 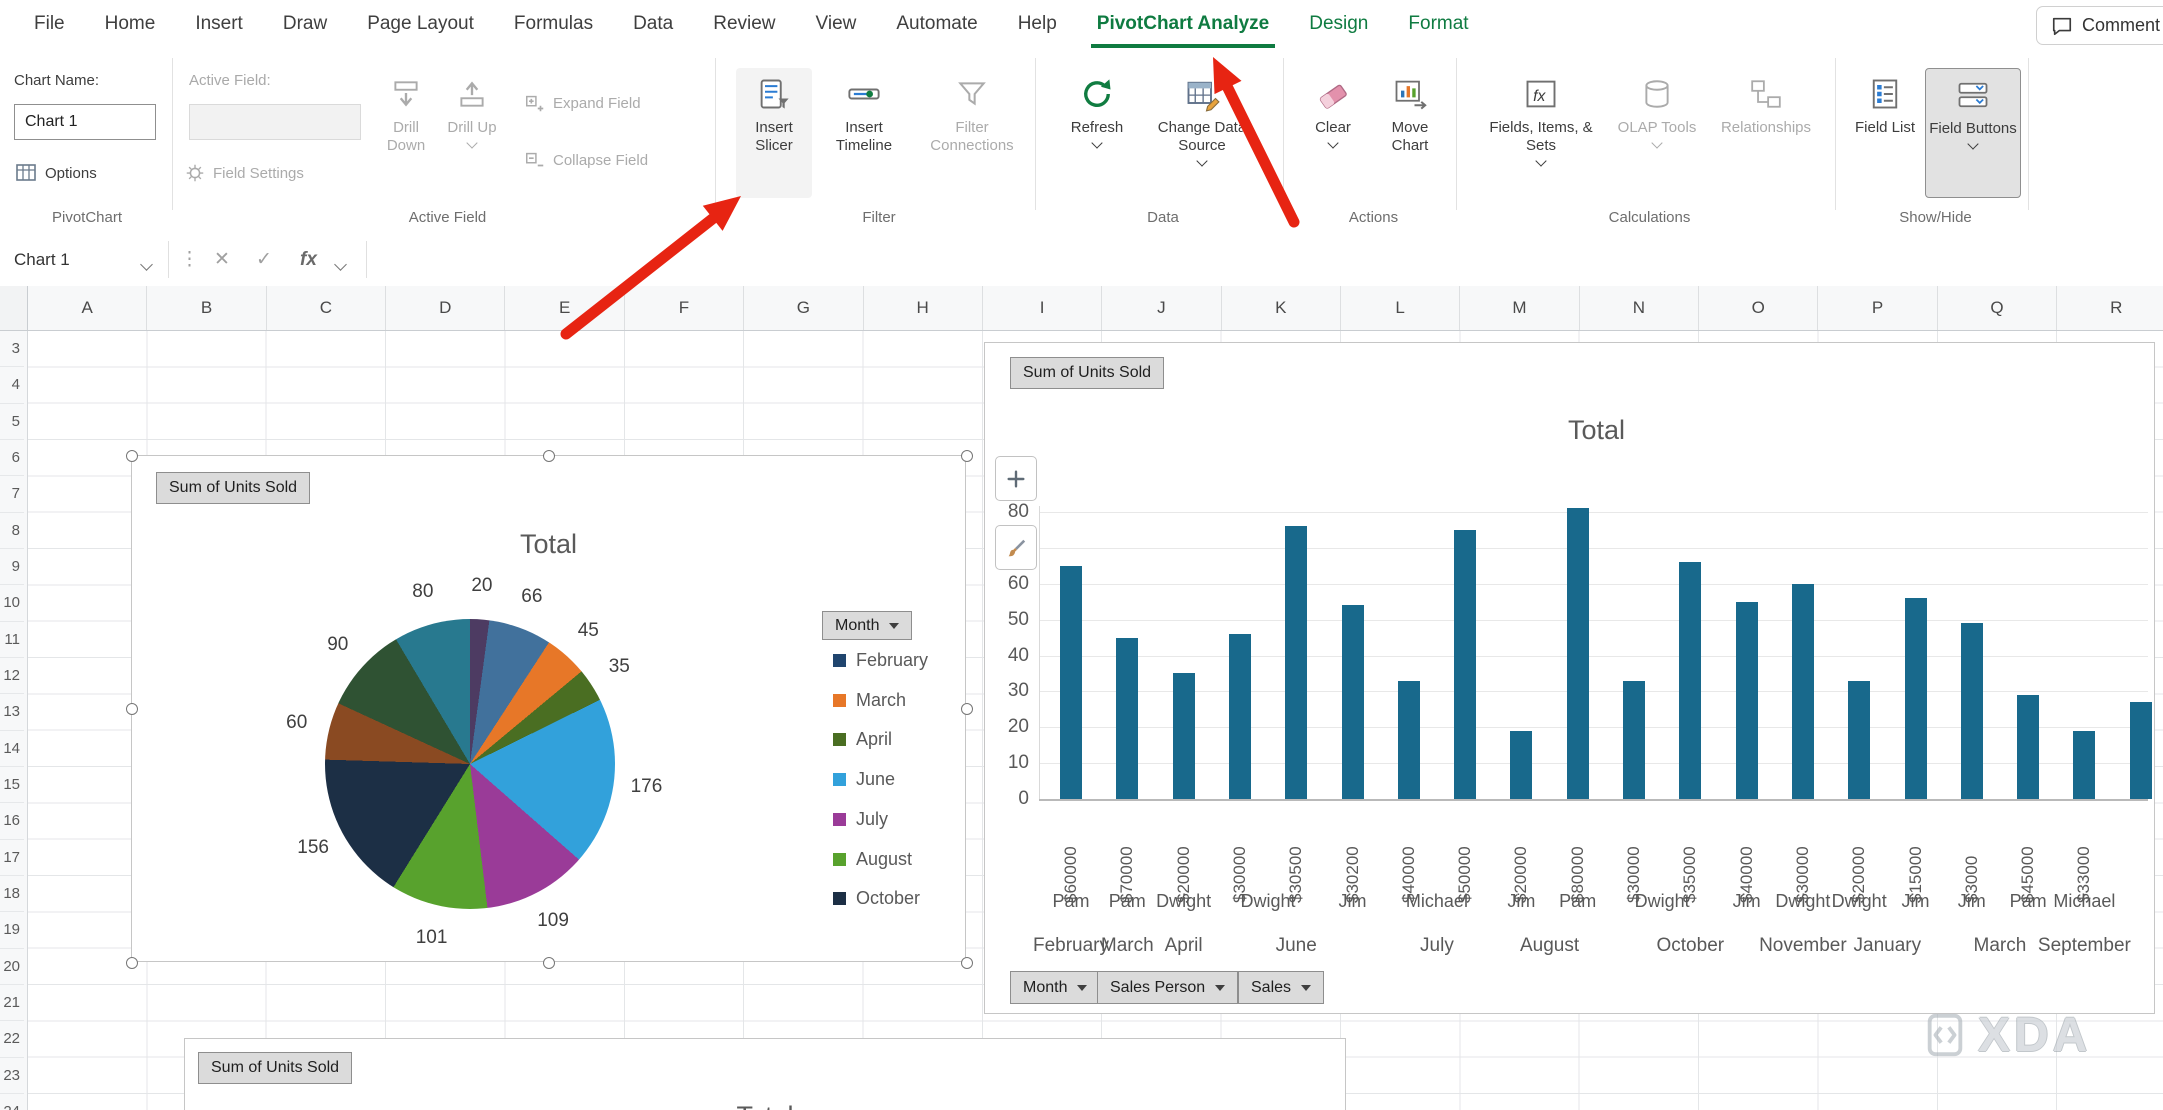 I want to click on ribbon-tab-page-layout: Page Layout, so click(x=420, y=24).